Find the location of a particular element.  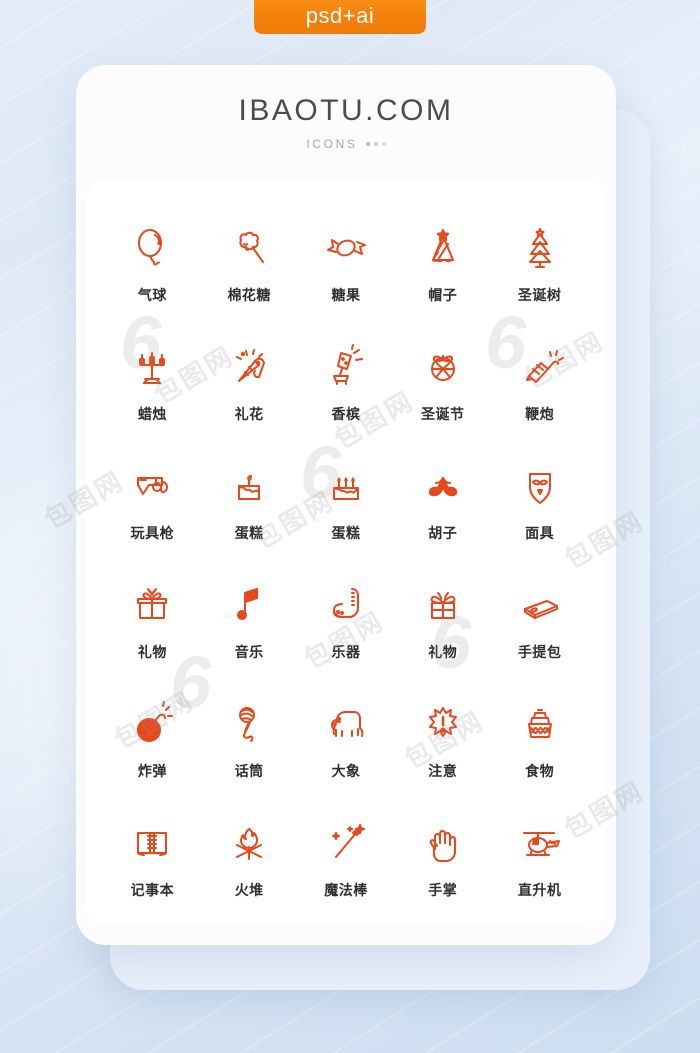

mask-icon is located at coordinates (540, 486).